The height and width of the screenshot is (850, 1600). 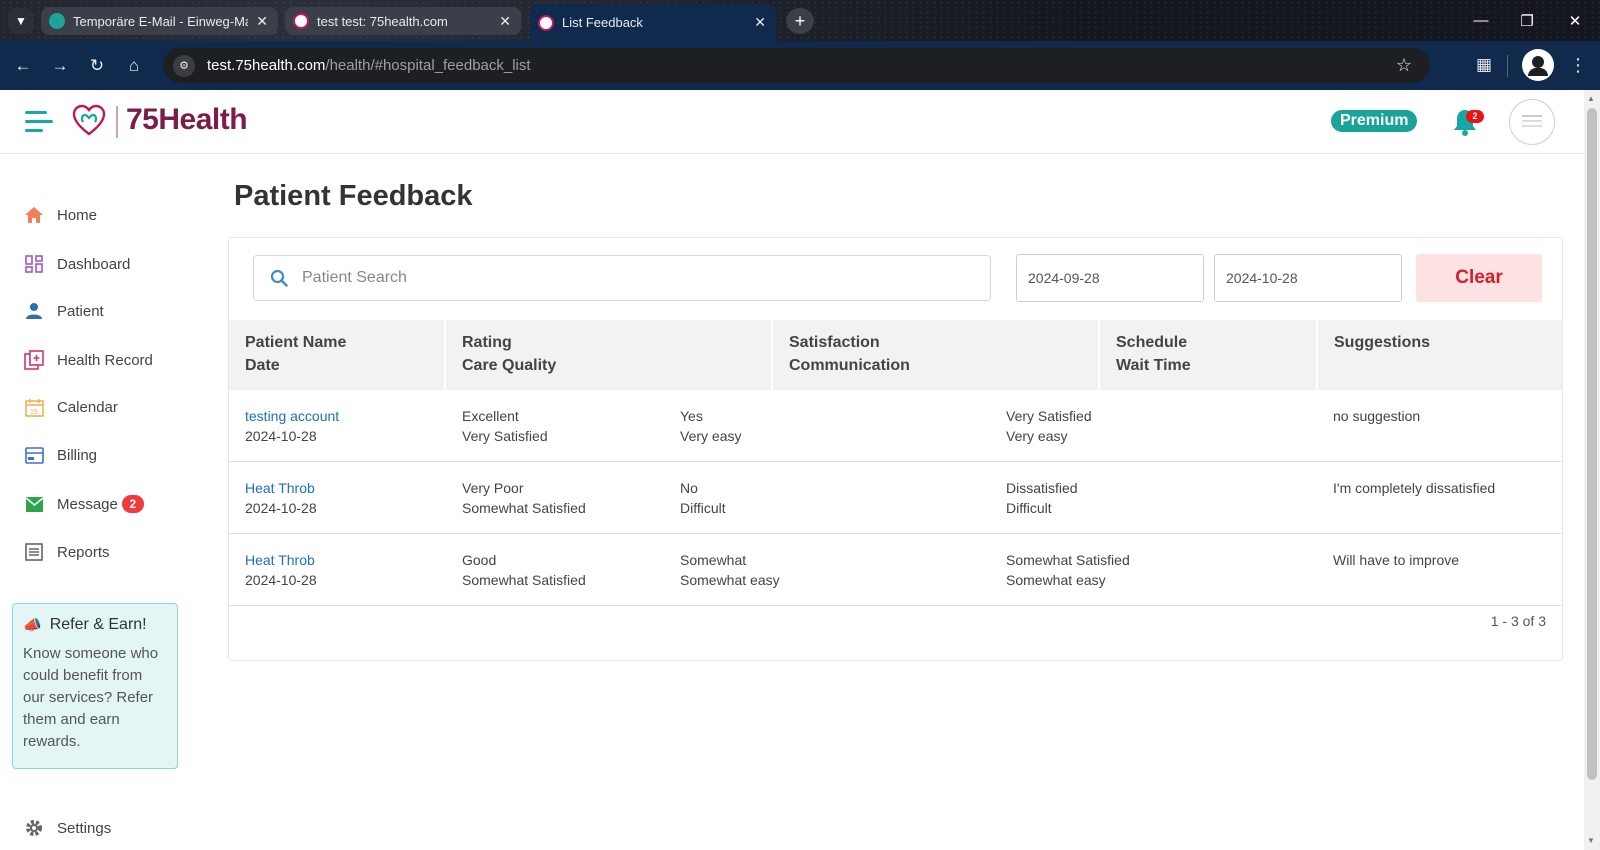 I want to click on restore-window-icon: ❐, so click(x=1527, y=20).